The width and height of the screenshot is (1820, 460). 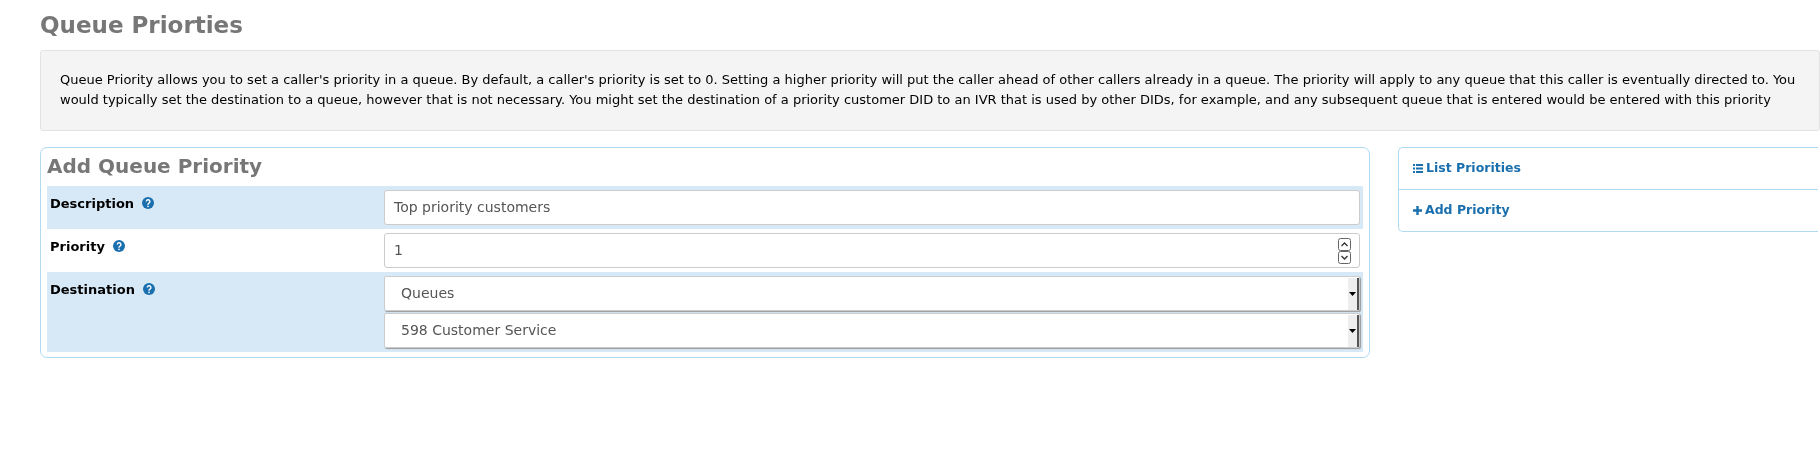 What do you see at coordinates (1344, 250) in the screenshot?
I see `spinner-icon` at bounding box center [1344, 250].